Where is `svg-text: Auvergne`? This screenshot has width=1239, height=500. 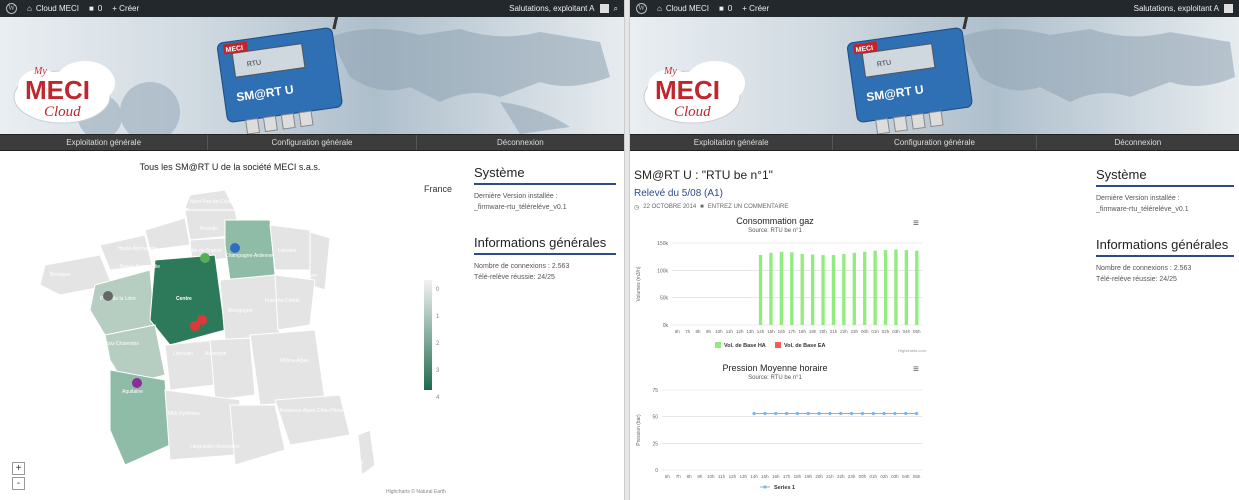 svg-text: Auvergne is located at coordinates (216, 354).